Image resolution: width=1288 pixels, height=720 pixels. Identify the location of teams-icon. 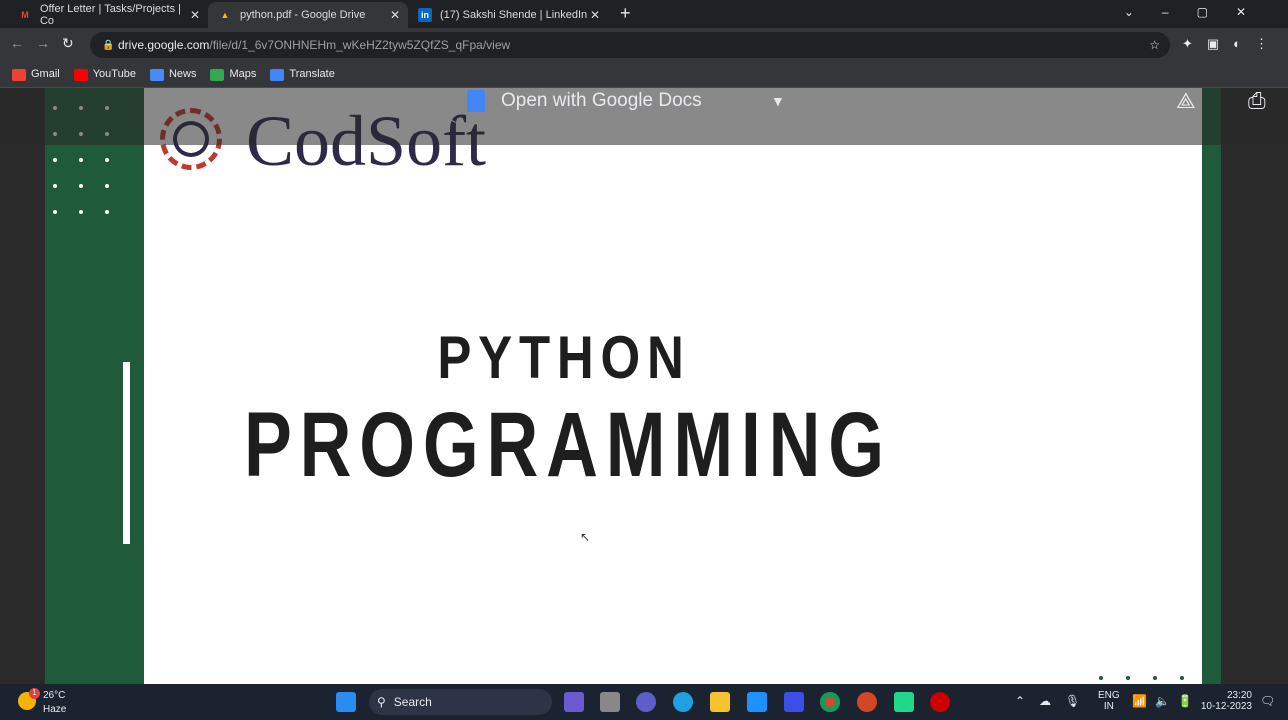
(646, 702).